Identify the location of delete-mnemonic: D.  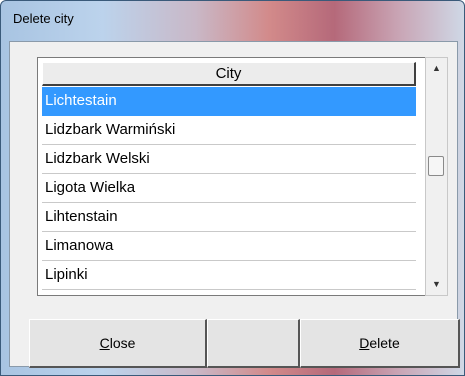
(364, 343).